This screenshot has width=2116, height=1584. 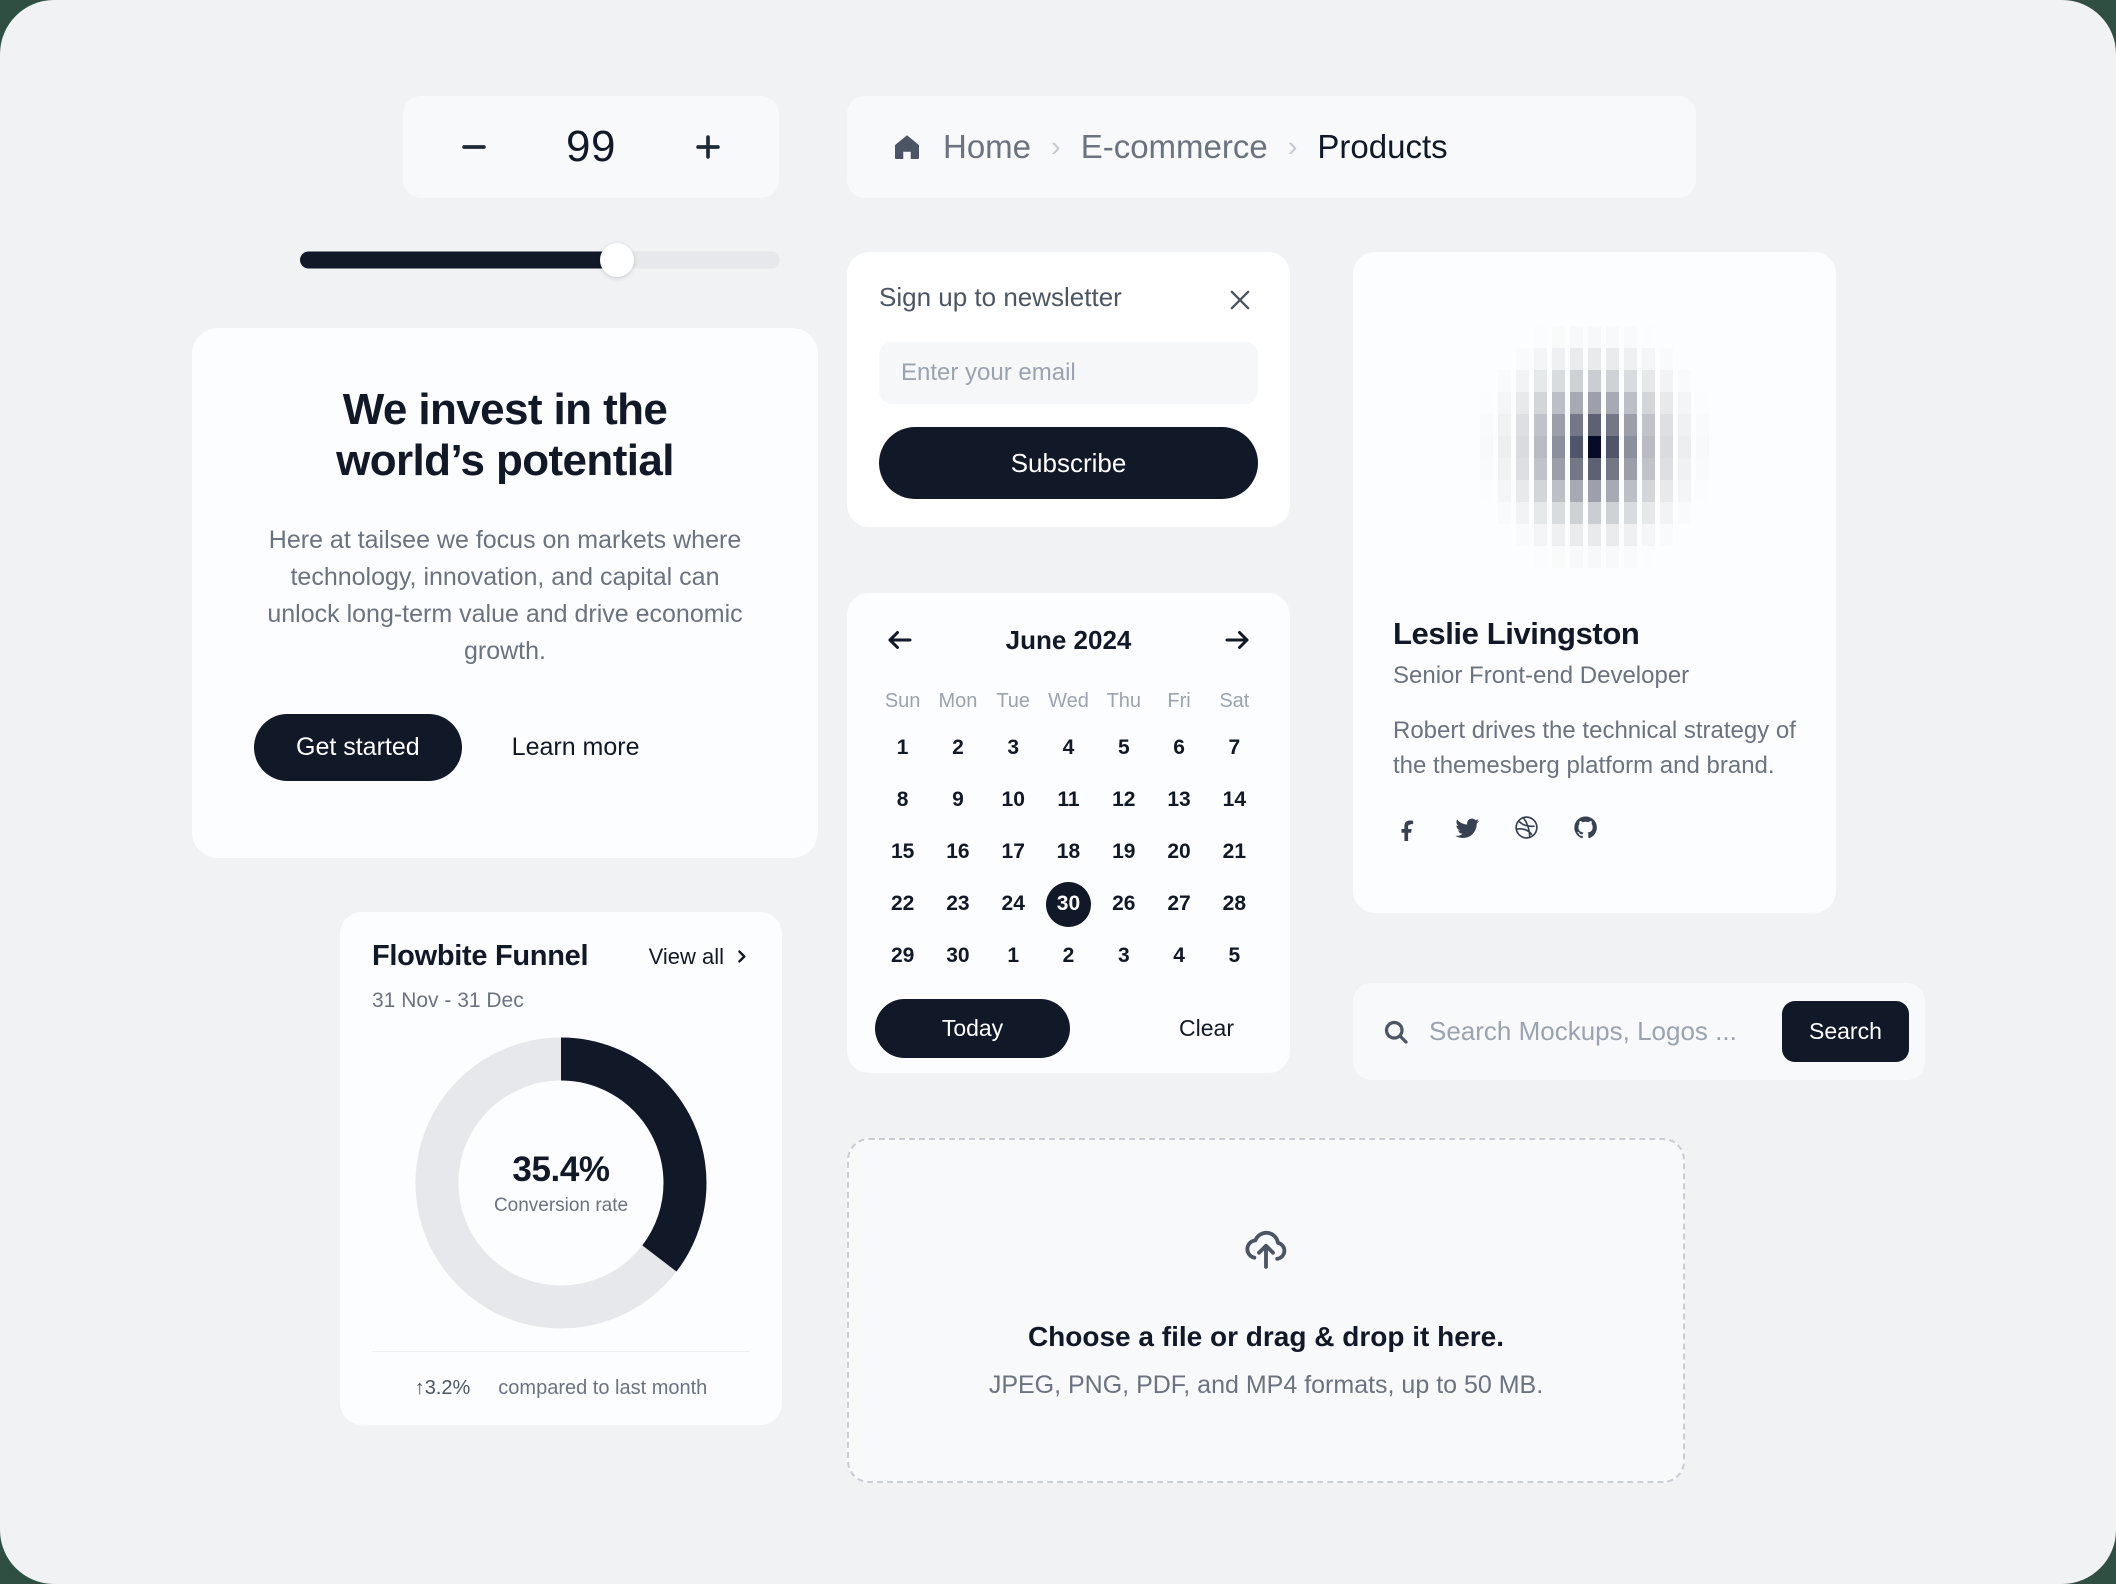 I want to click on twitter-link, so click(x=1467, y=828).